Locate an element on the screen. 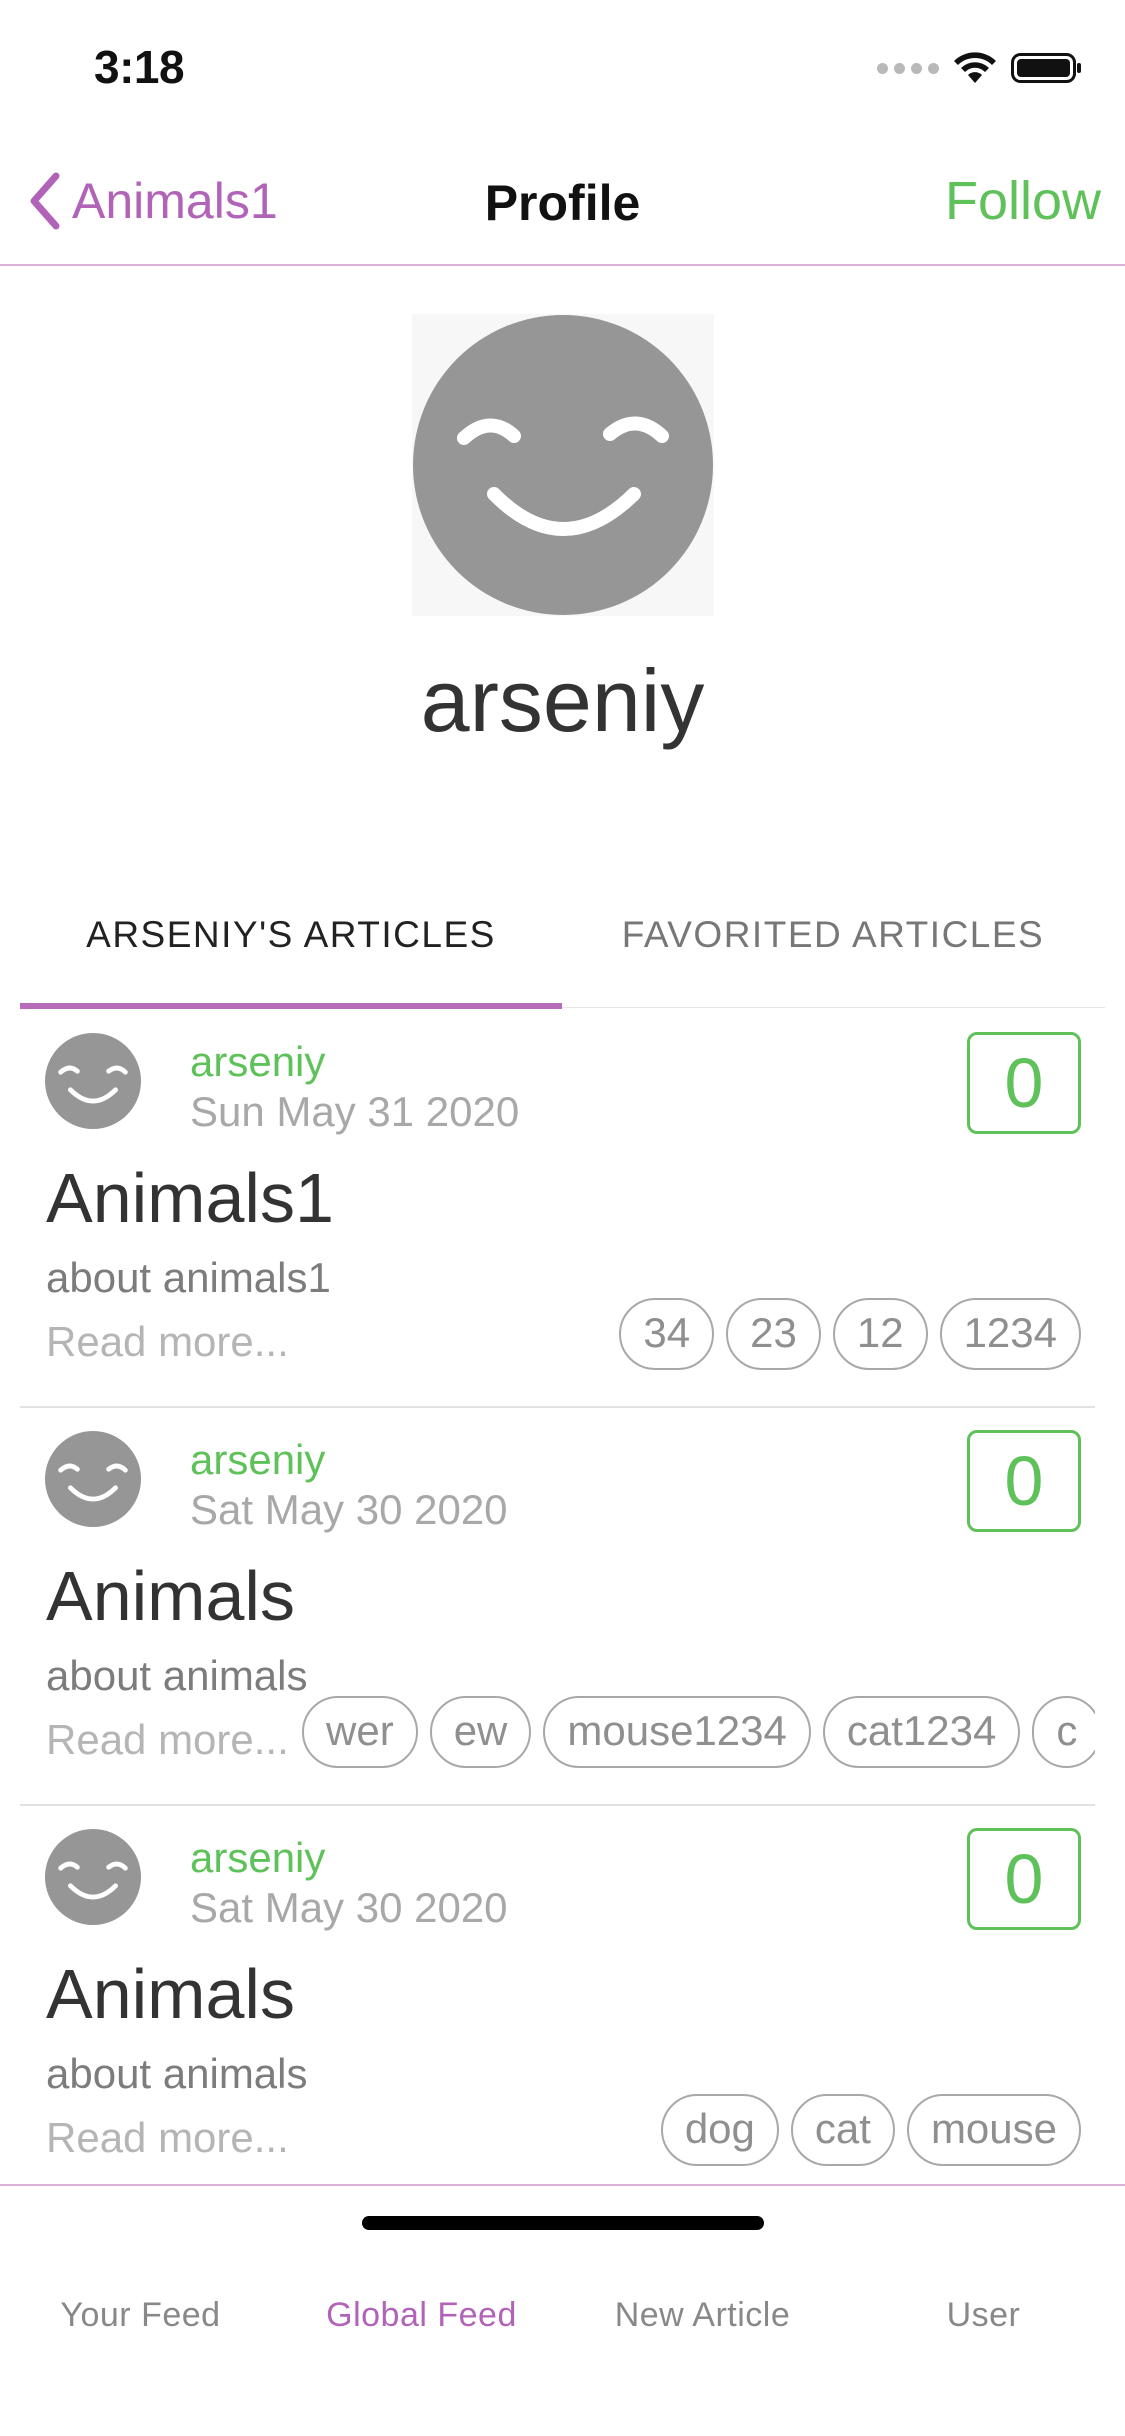  tag-pill: wer is located at coordinates (360, 1732).